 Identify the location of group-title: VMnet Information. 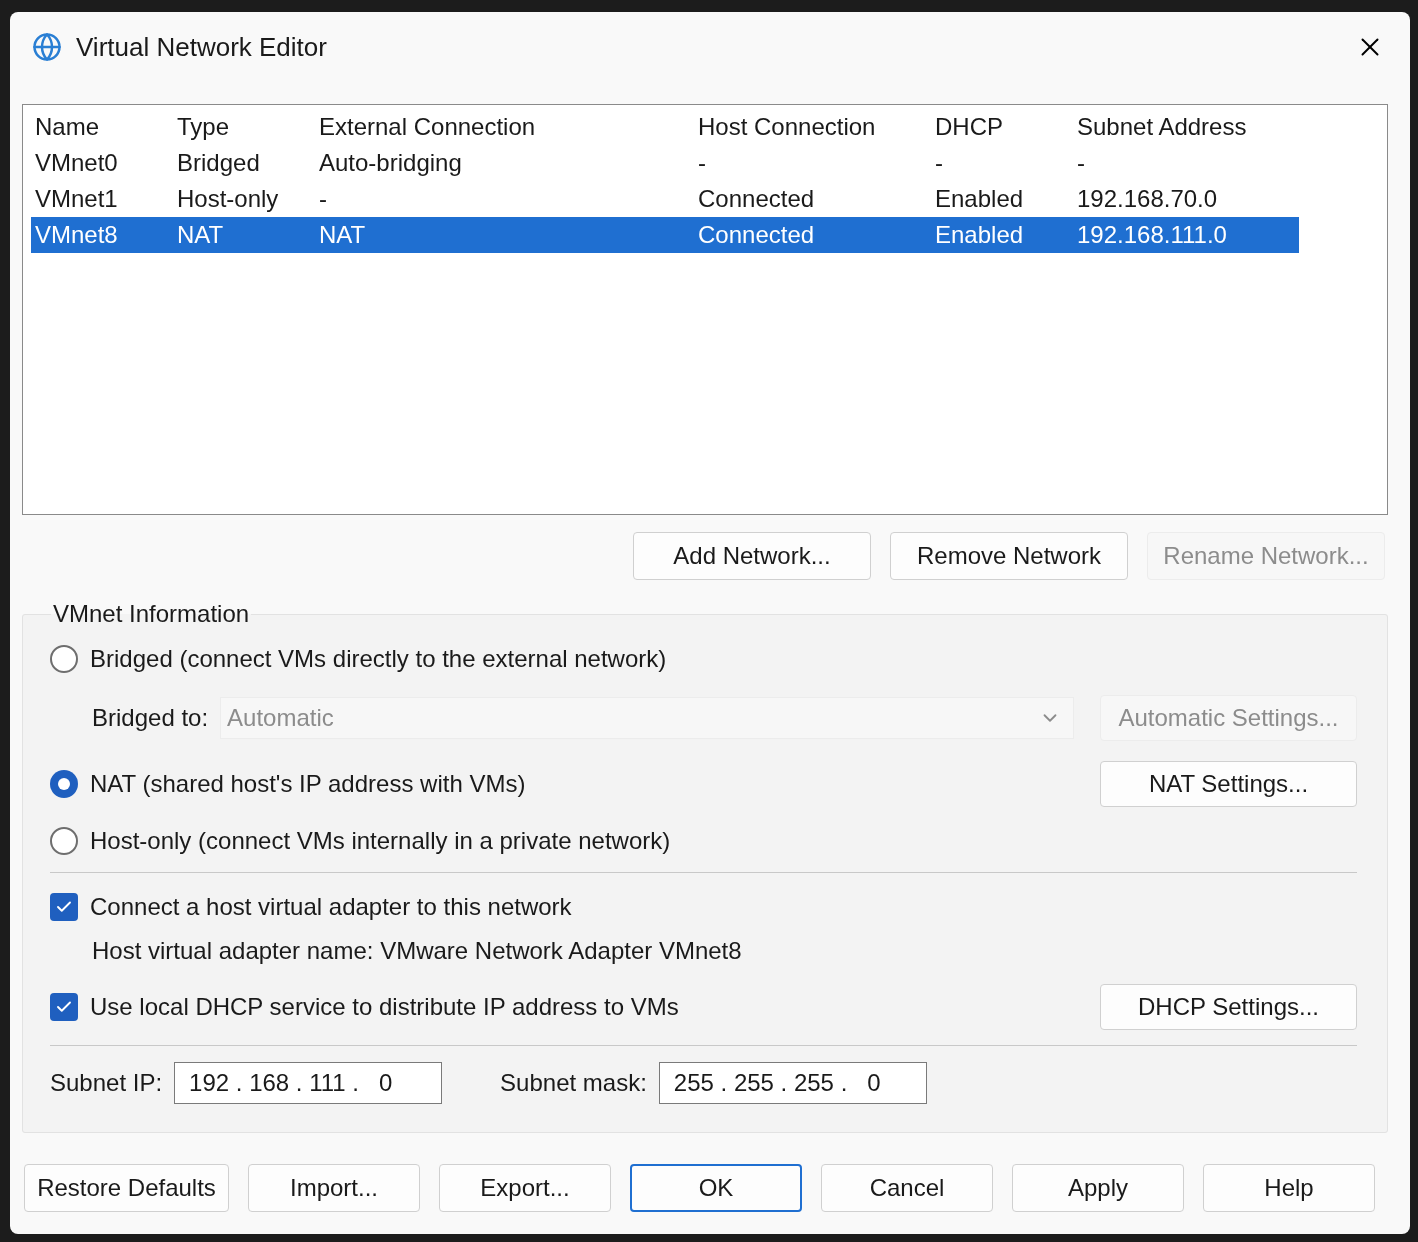
(151, 614).